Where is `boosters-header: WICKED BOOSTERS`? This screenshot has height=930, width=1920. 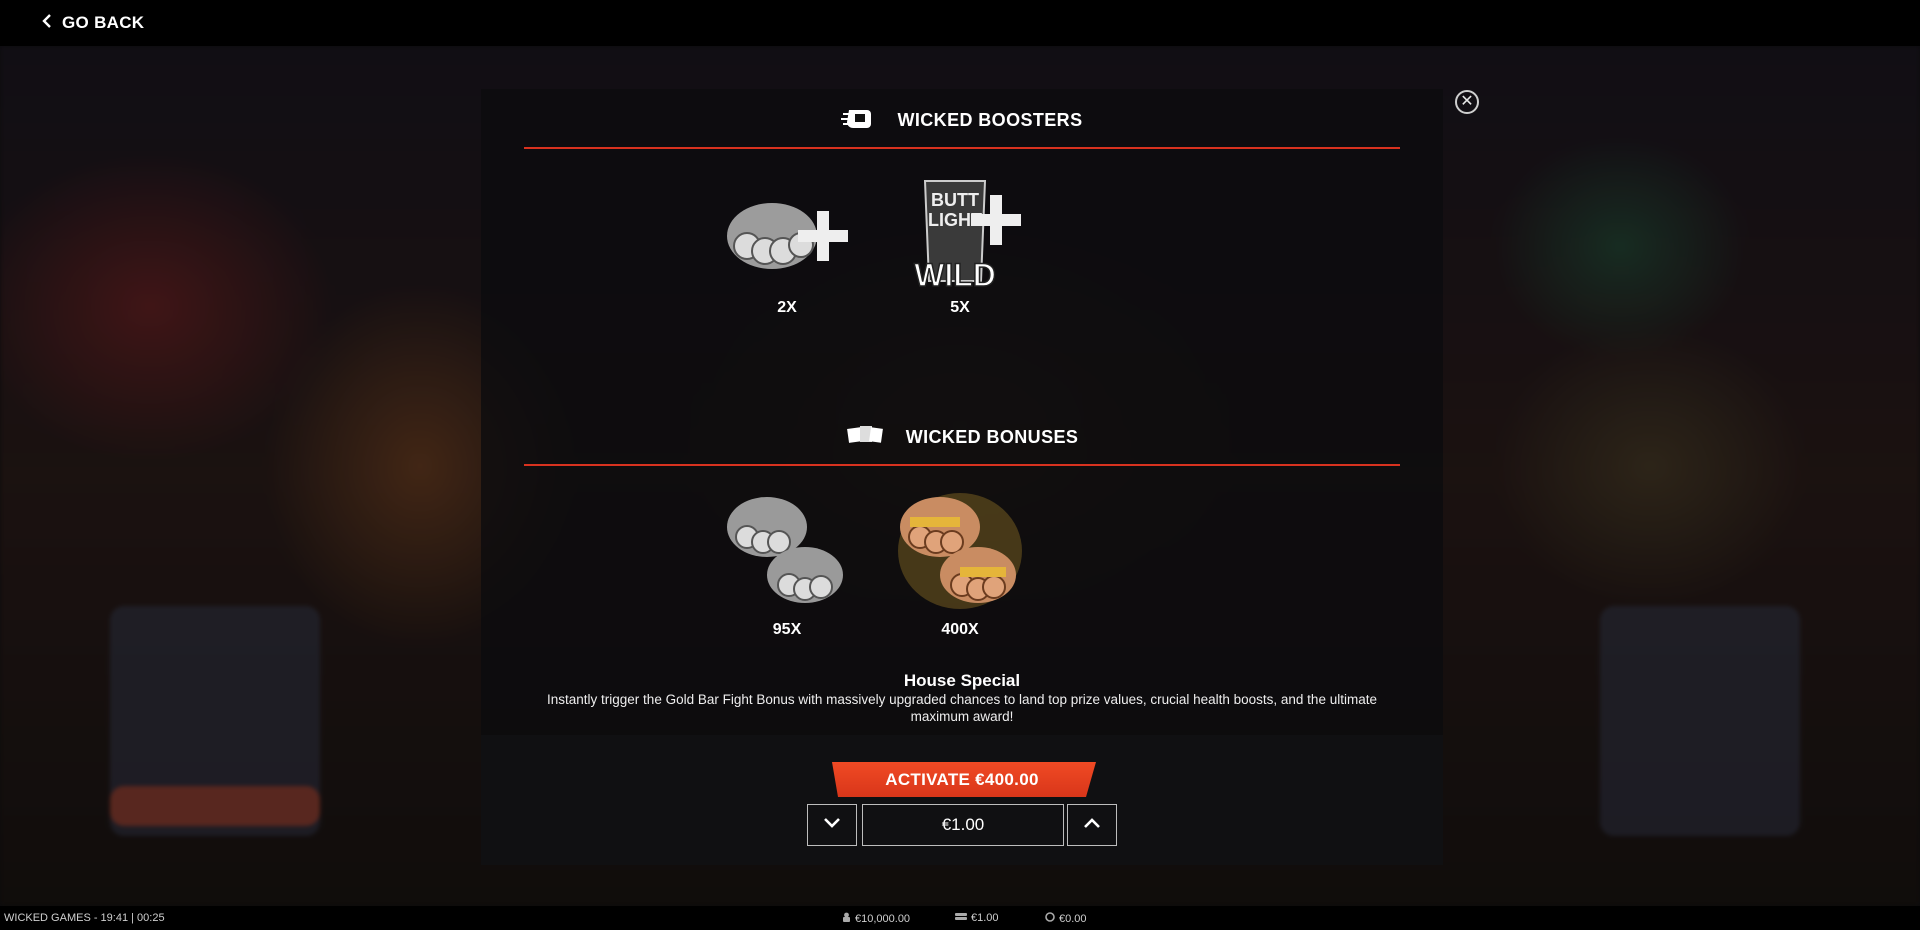
boosters-header: WICKED BOOSTERS is located at coordinates (962, 120).